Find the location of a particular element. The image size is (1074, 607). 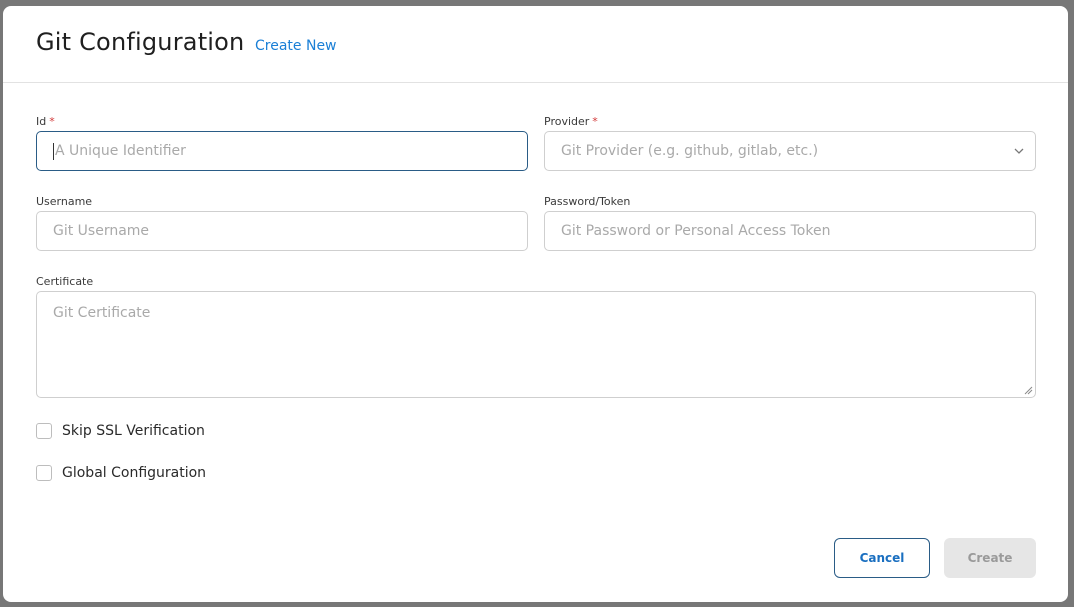

skip-ssl-row: Skip SSL Verification is located at coordinates (120, 431).